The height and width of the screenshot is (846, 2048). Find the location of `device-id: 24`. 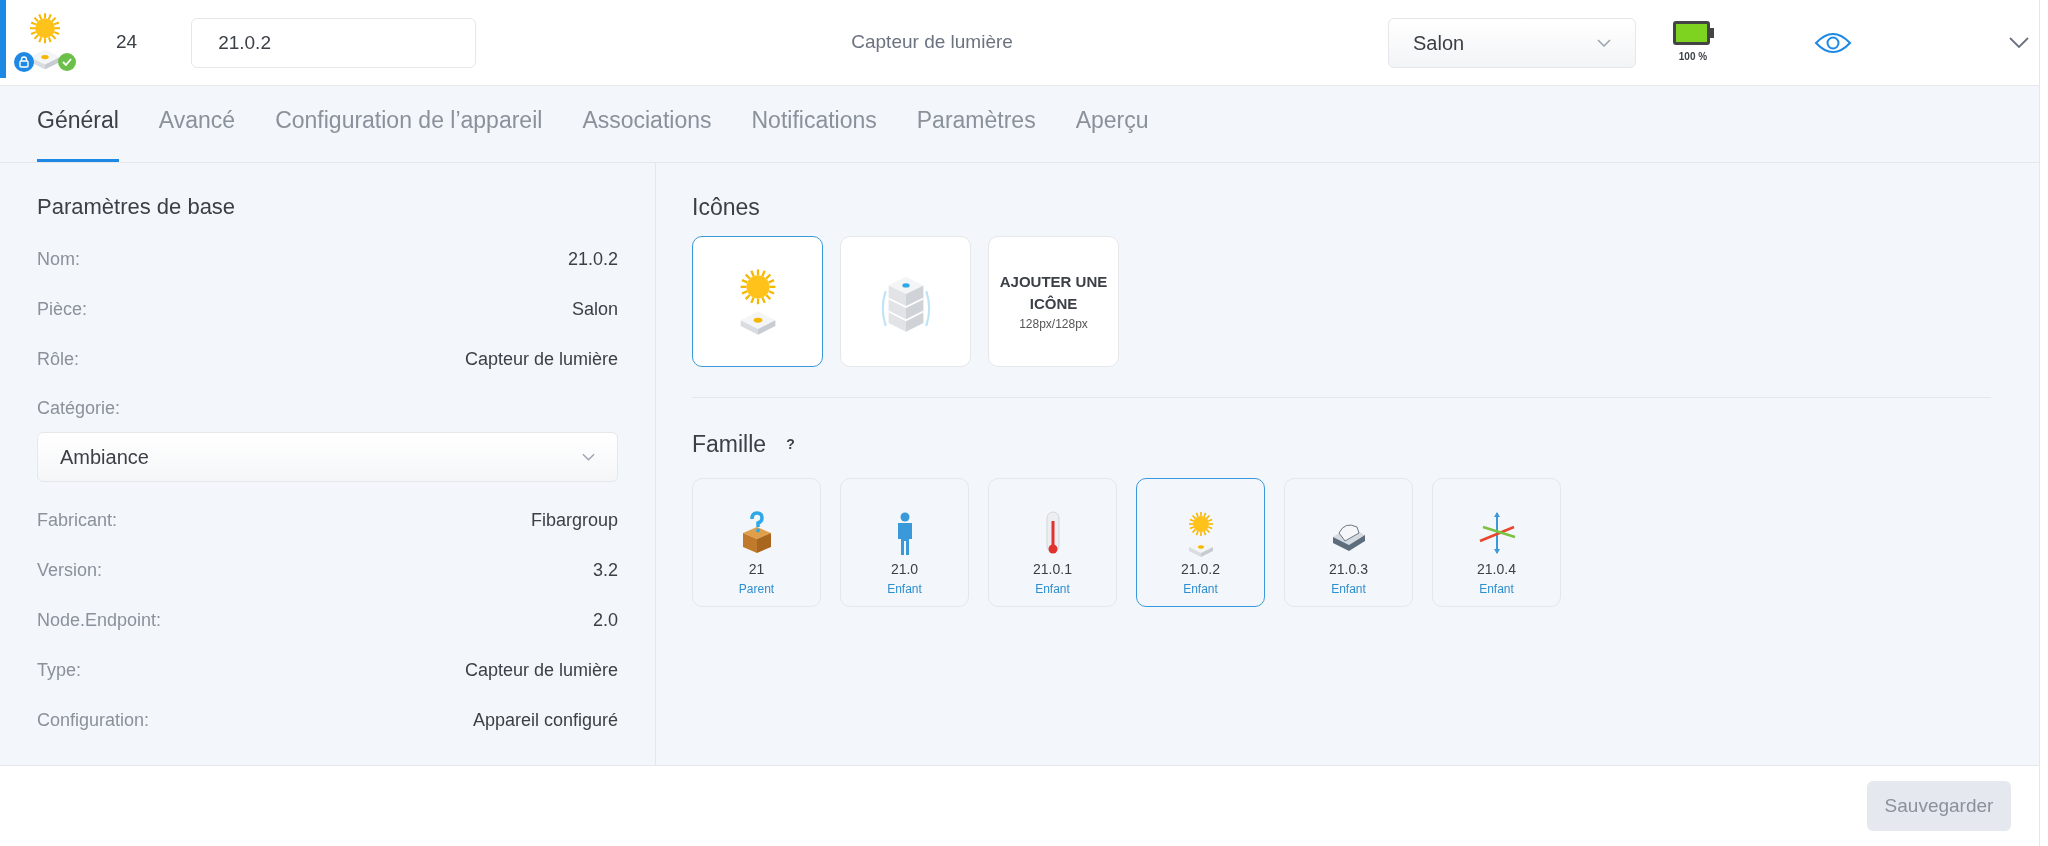

device-id: 24 is located at coordinates (127, 42).